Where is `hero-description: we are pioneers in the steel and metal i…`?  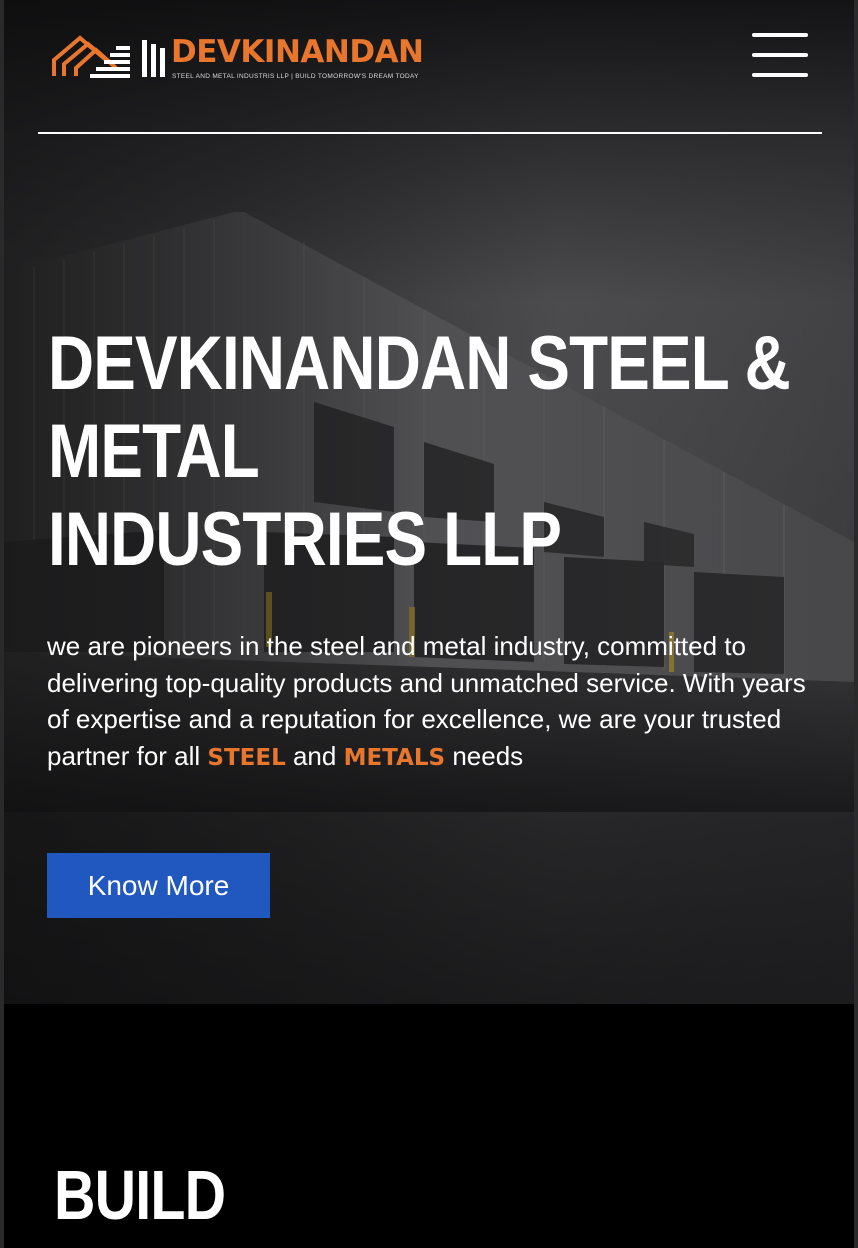
hero-description: we are pioneers in the steel and metal i… is located at coordinates (432, 702).